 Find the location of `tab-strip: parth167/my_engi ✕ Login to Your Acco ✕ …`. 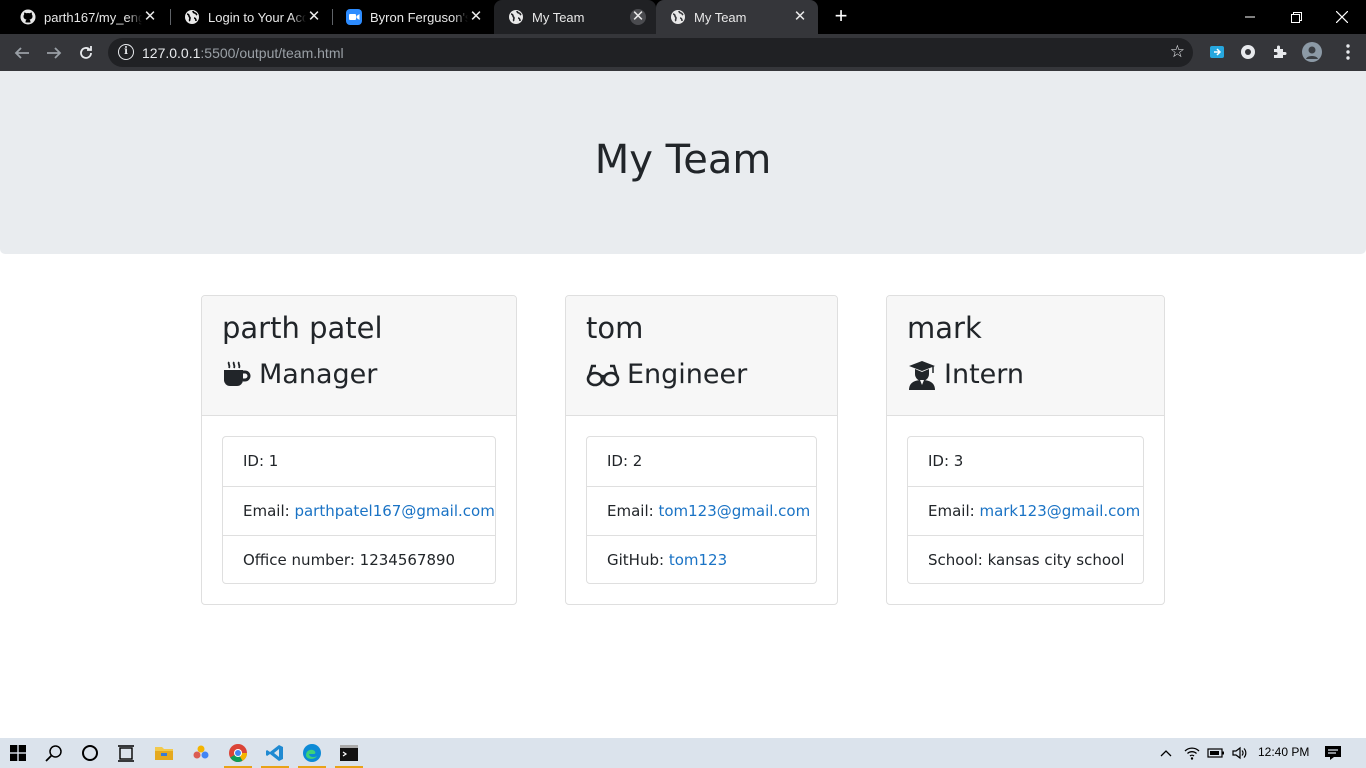

tab-strip: parth167/my_engi ✕ Login to Your Acco ✕ … is located at coordinates (683, 17).